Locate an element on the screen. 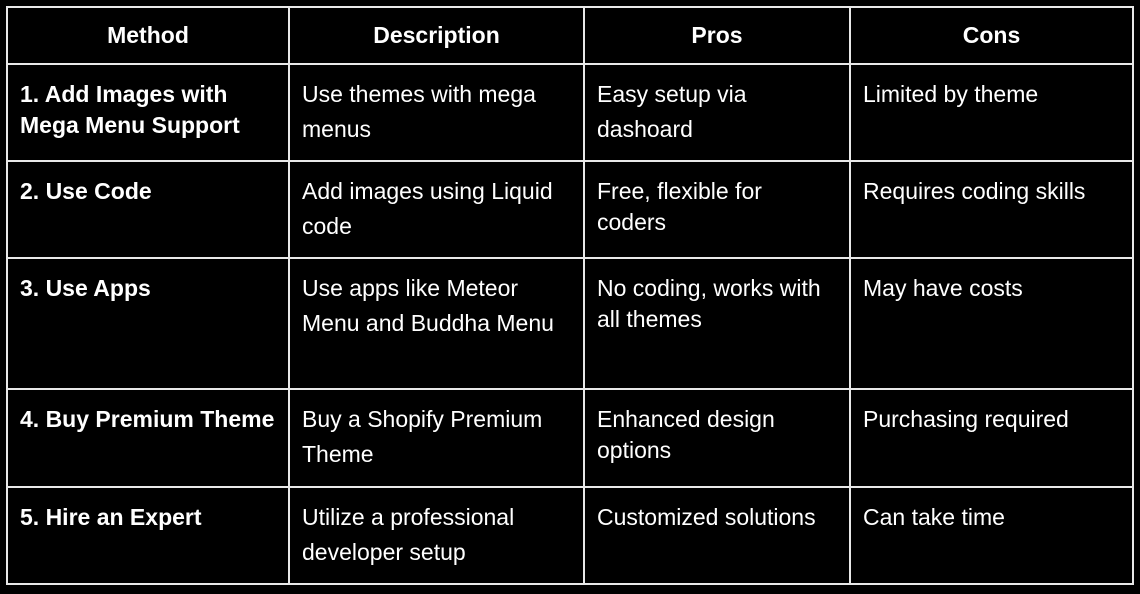 The image size is (1140, 594). description-cell: Buy a Shopify Premium Theme is located at coordinates (436, 438).